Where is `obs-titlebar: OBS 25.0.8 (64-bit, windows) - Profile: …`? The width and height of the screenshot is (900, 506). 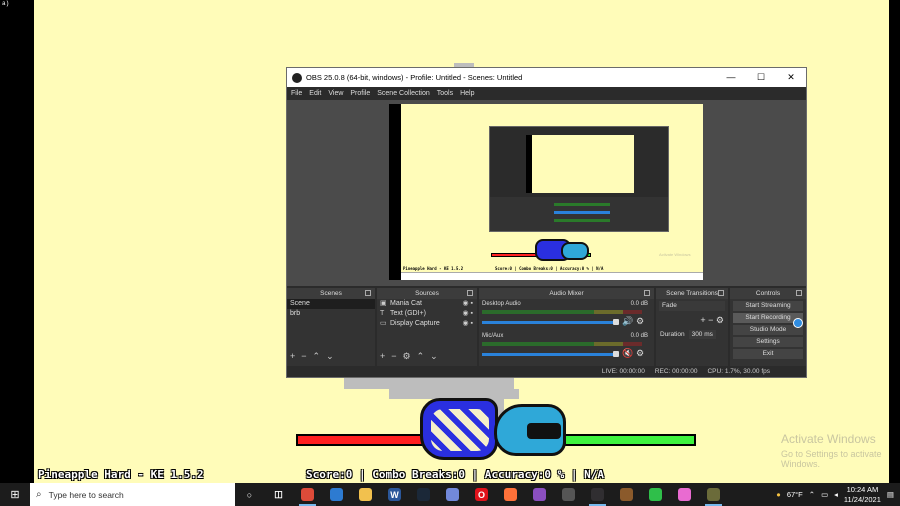
obs-titlebar: OBS 25.0.8 (64-bit, windows) - Profile: … is located at coordinates (546, 77).